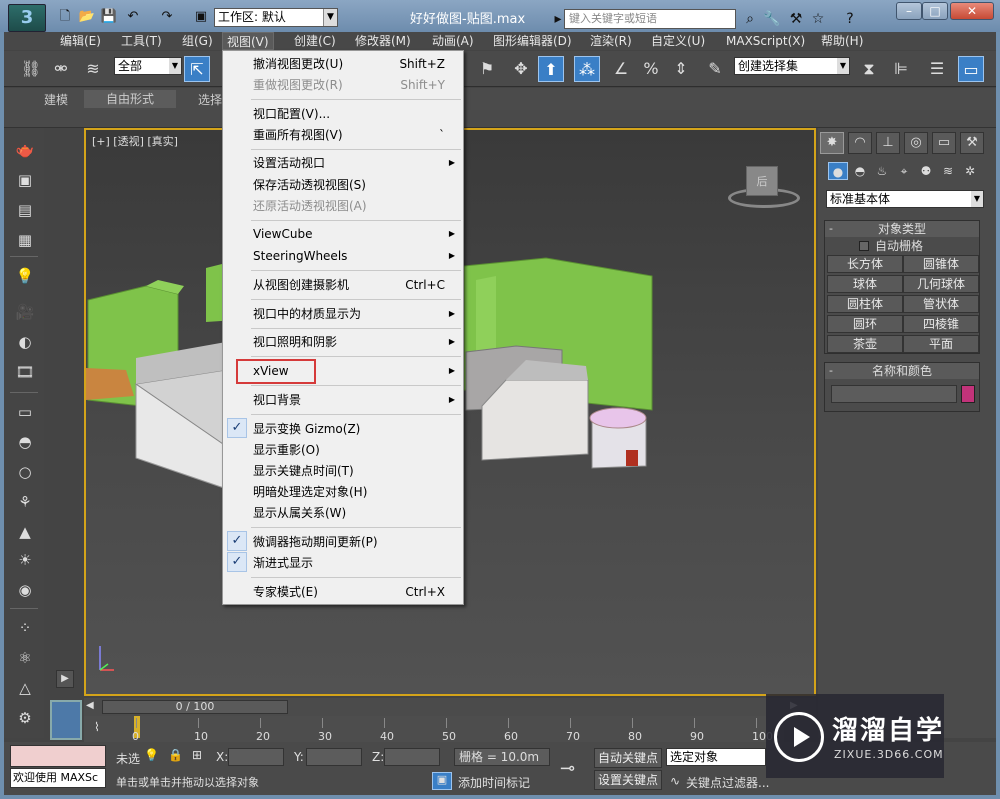 The width and height of the screenshot is (1000, 799). What do you see at coordinates (25, 312) in the screenshot?
I see `camera-icon: 🎥` at bounding box center [25, 312].